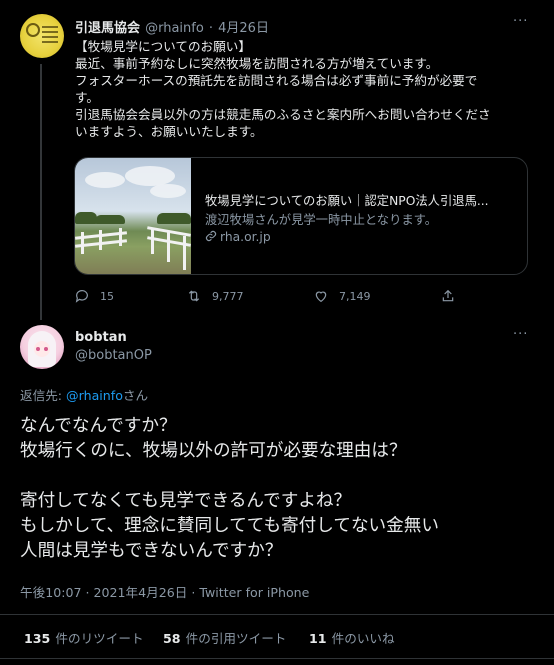 The image size is (554, 665). What do you see at coordinates (520, 21) in the screenshot?
I see `more-options-icon: ···` at bounding box center [520, 21].